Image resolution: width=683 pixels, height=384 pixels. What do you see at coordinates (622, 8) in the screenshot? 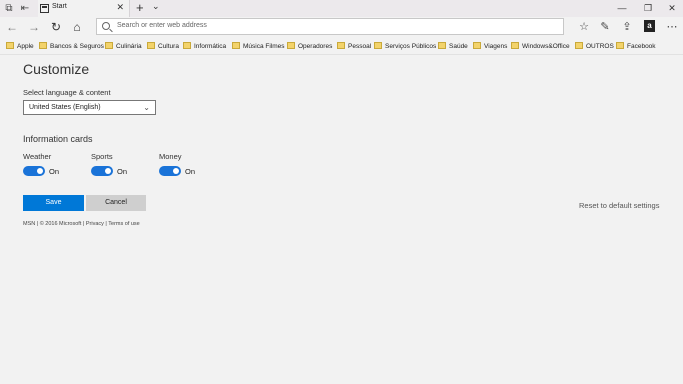
I see `minimize-icon: —` at bounding box center [622, 8].